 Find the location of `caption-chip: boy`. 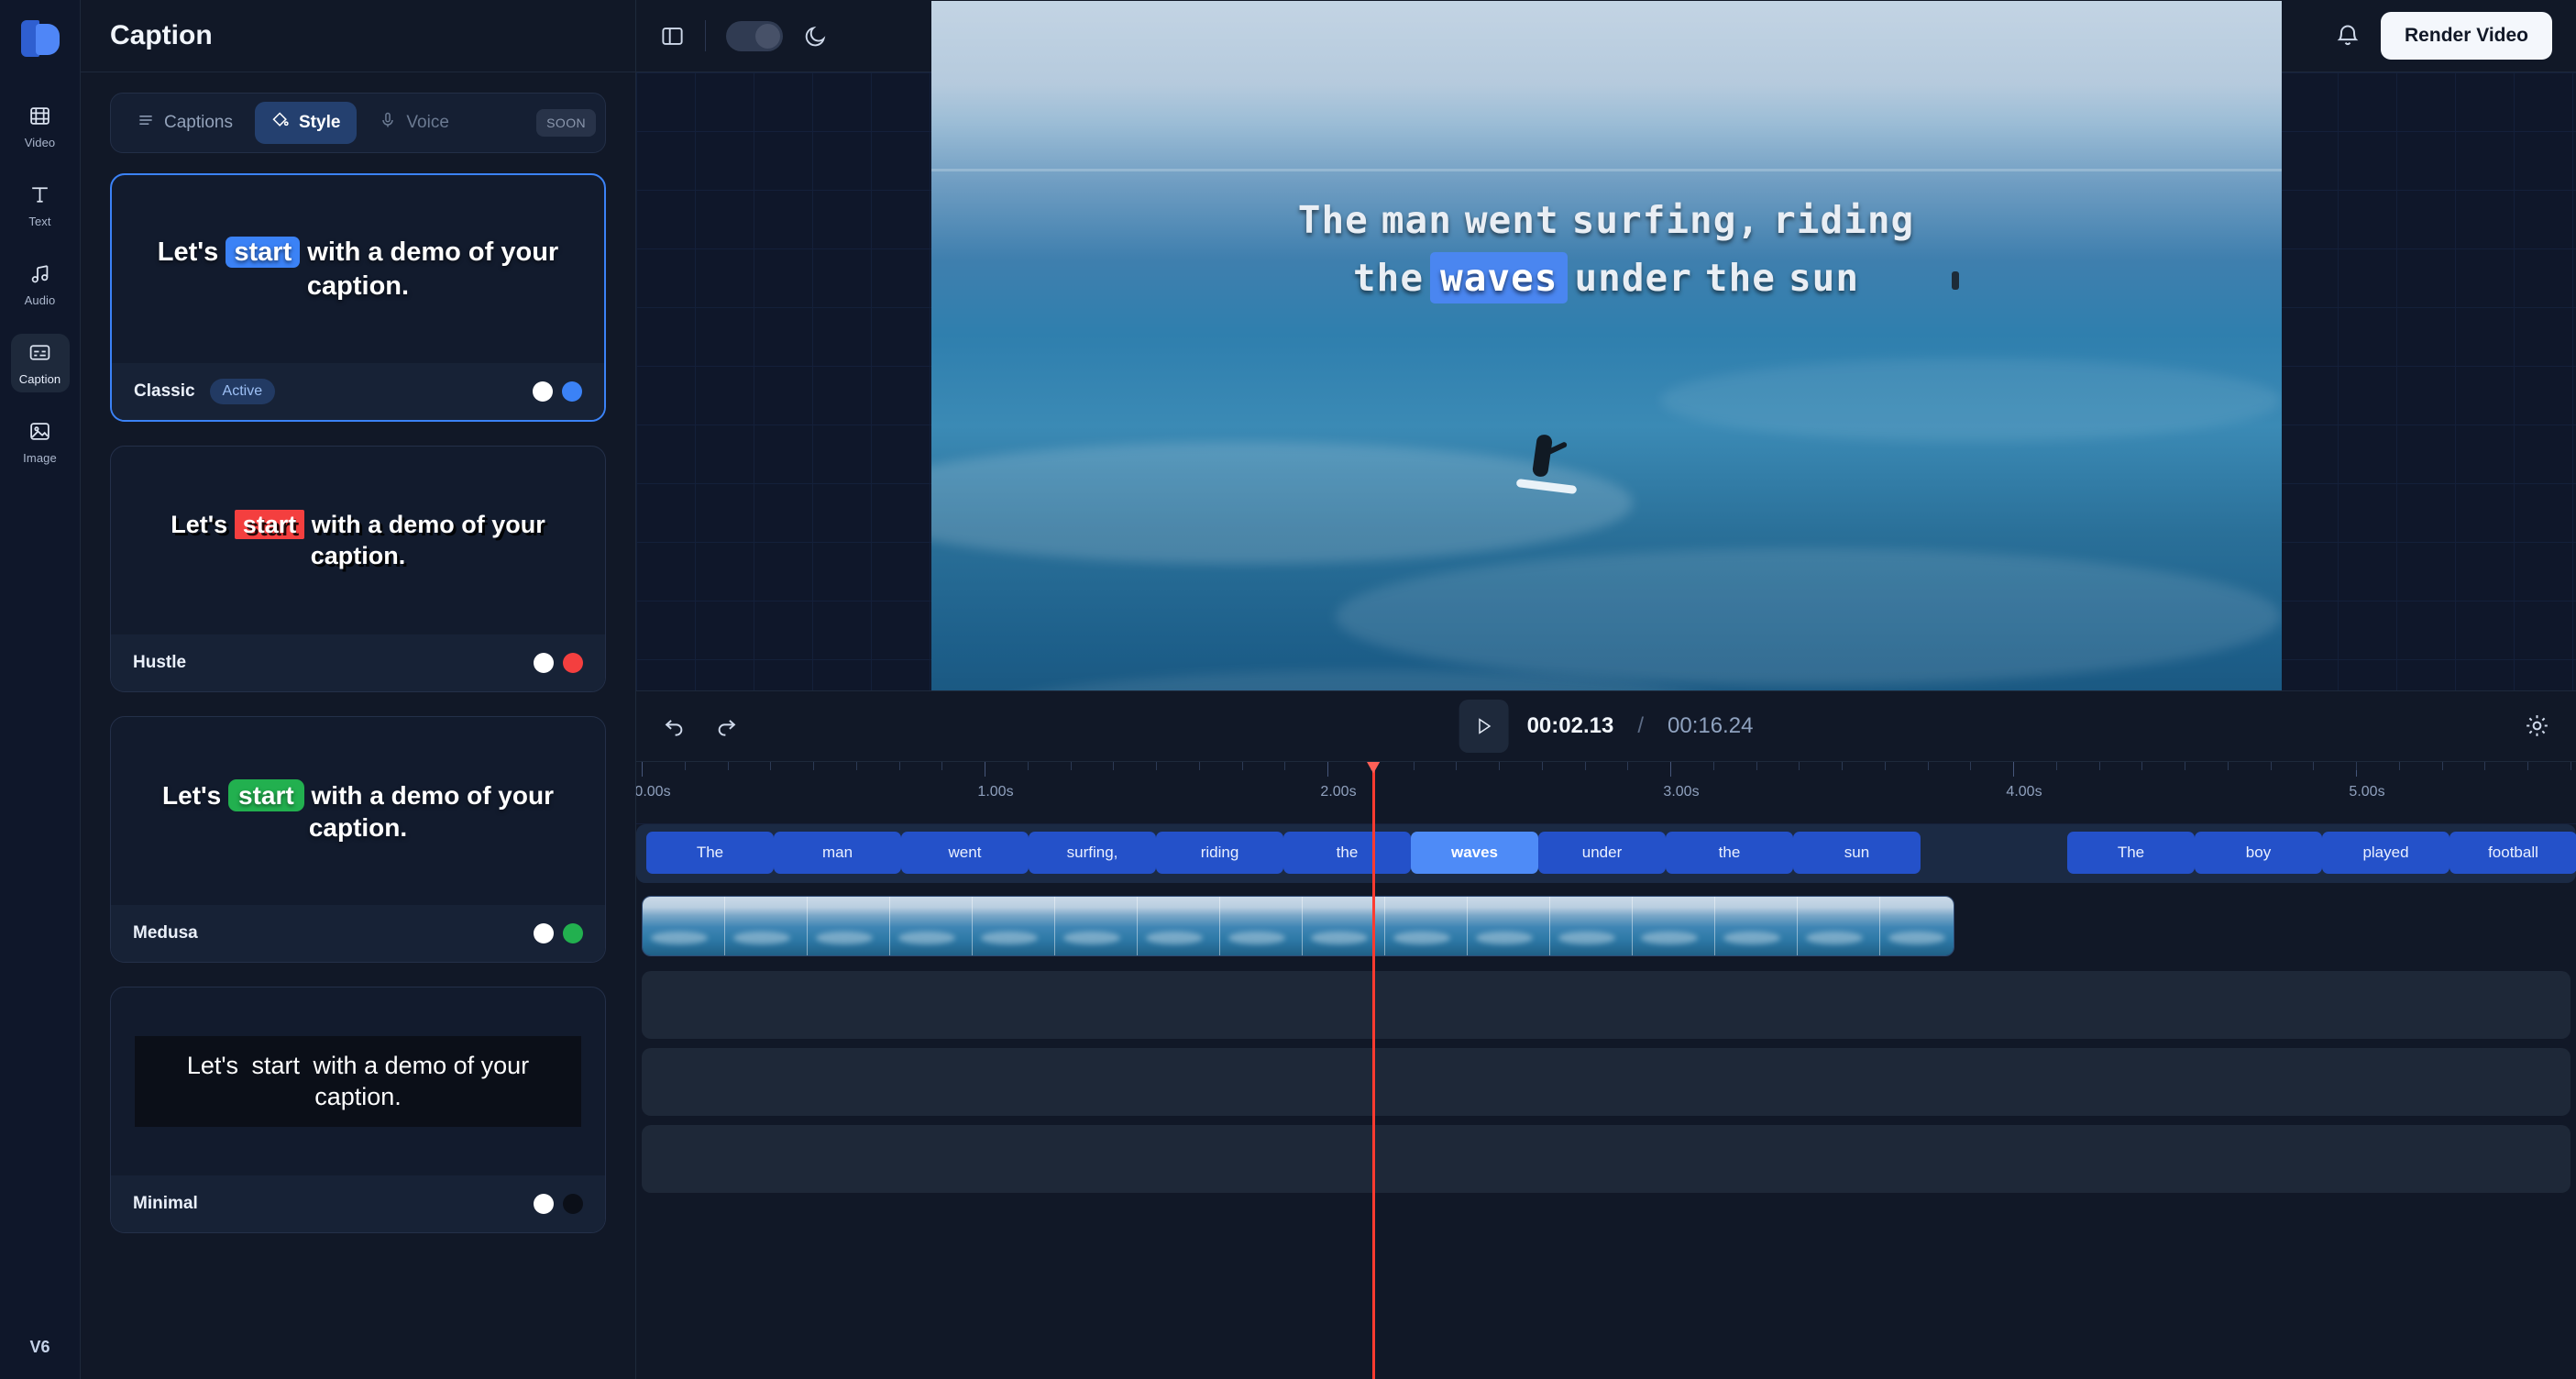

caption-chip: boy is located at coordinates (2258, 852).